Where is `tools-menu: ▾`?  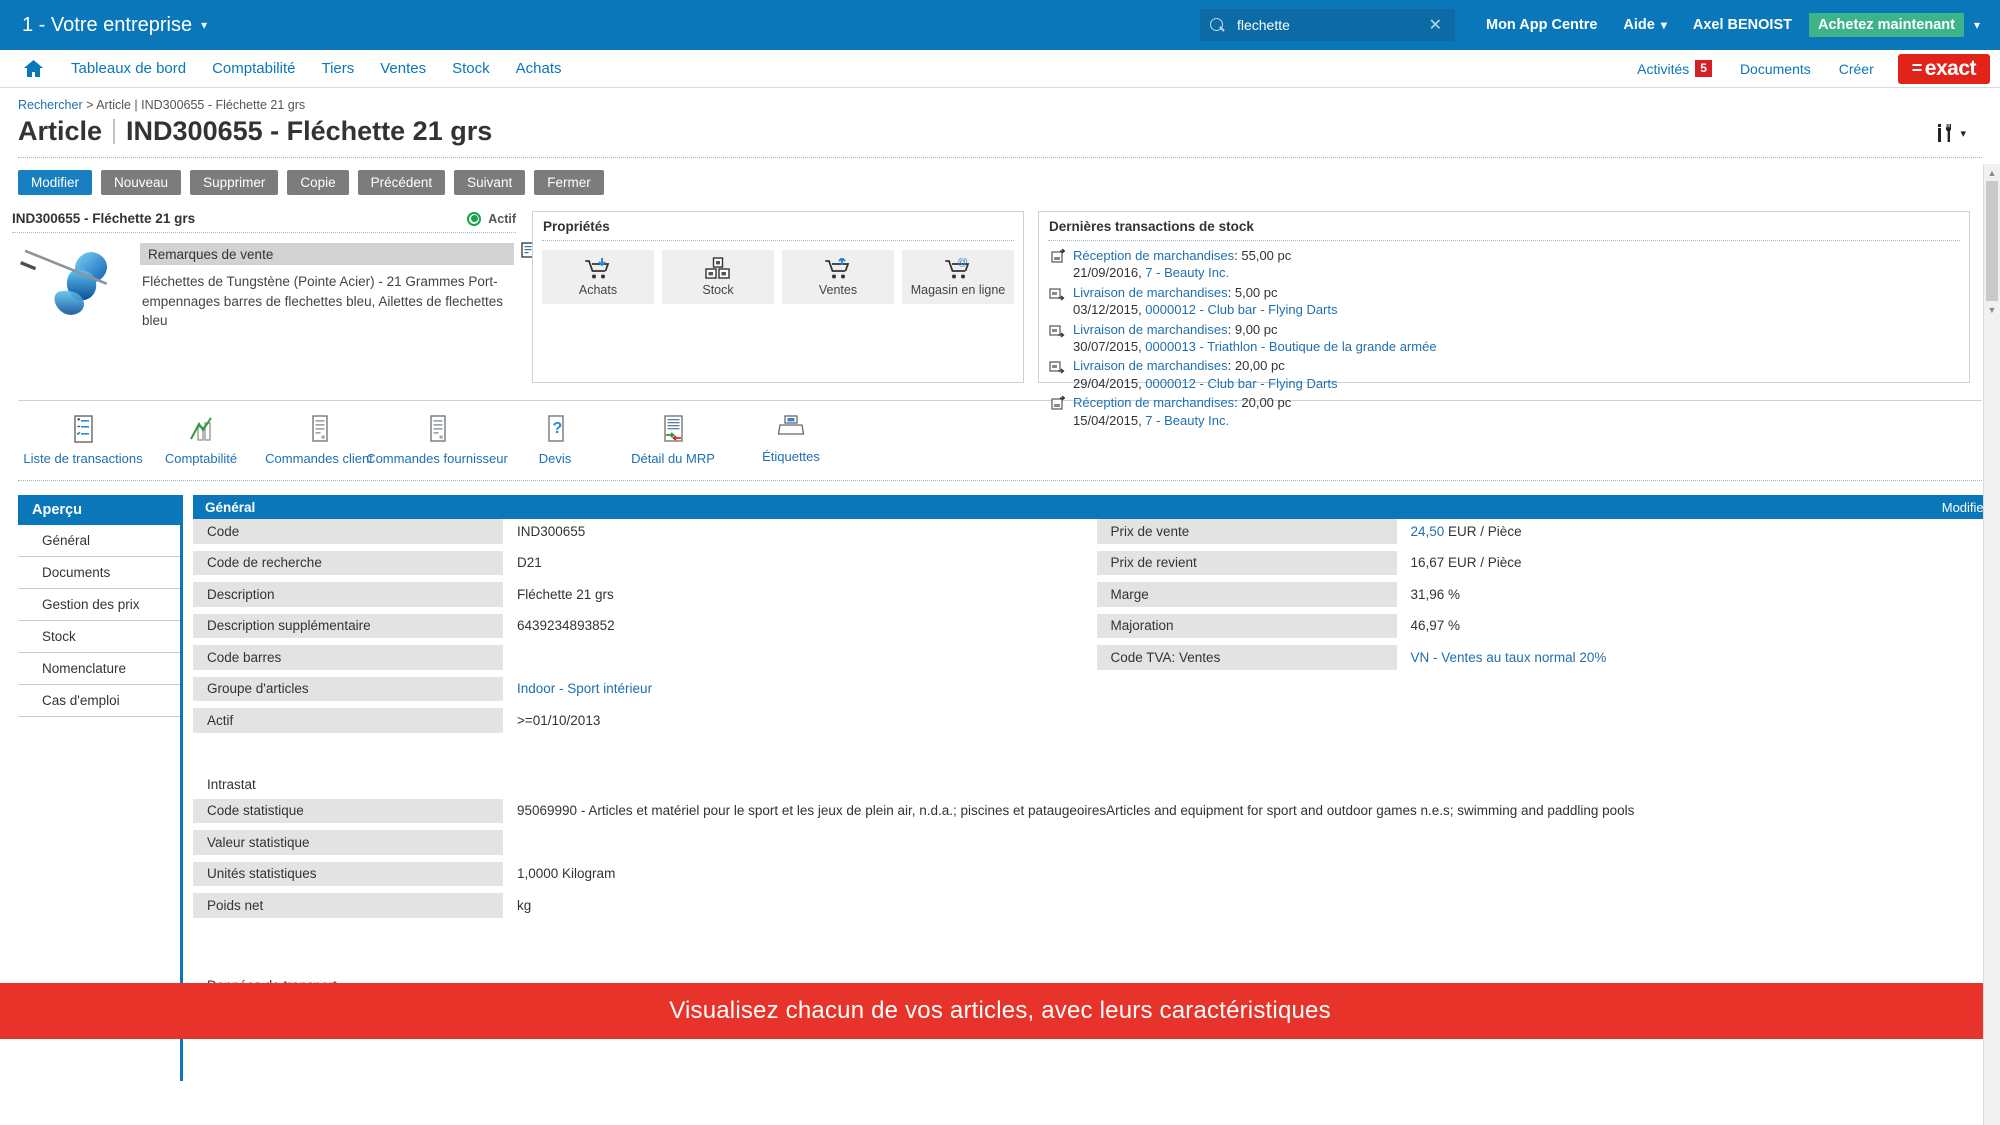 tools-menu: ▾ is located at coordinates (1951, 135).